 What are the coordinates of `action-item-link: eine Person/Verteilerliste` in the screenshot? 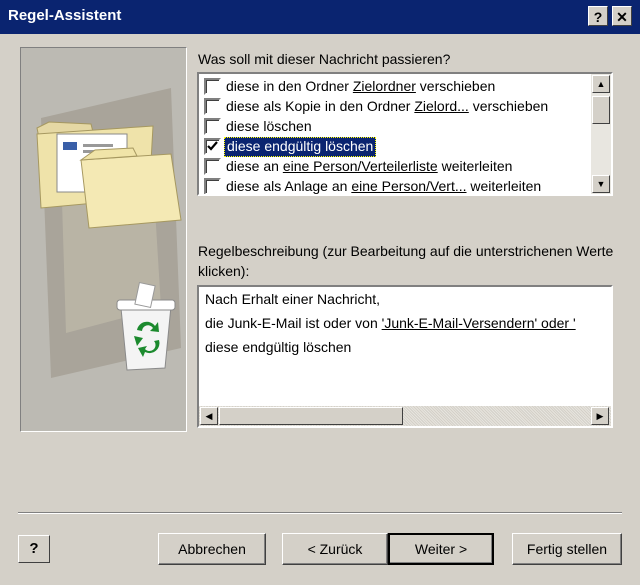 It's located at (360, 166).